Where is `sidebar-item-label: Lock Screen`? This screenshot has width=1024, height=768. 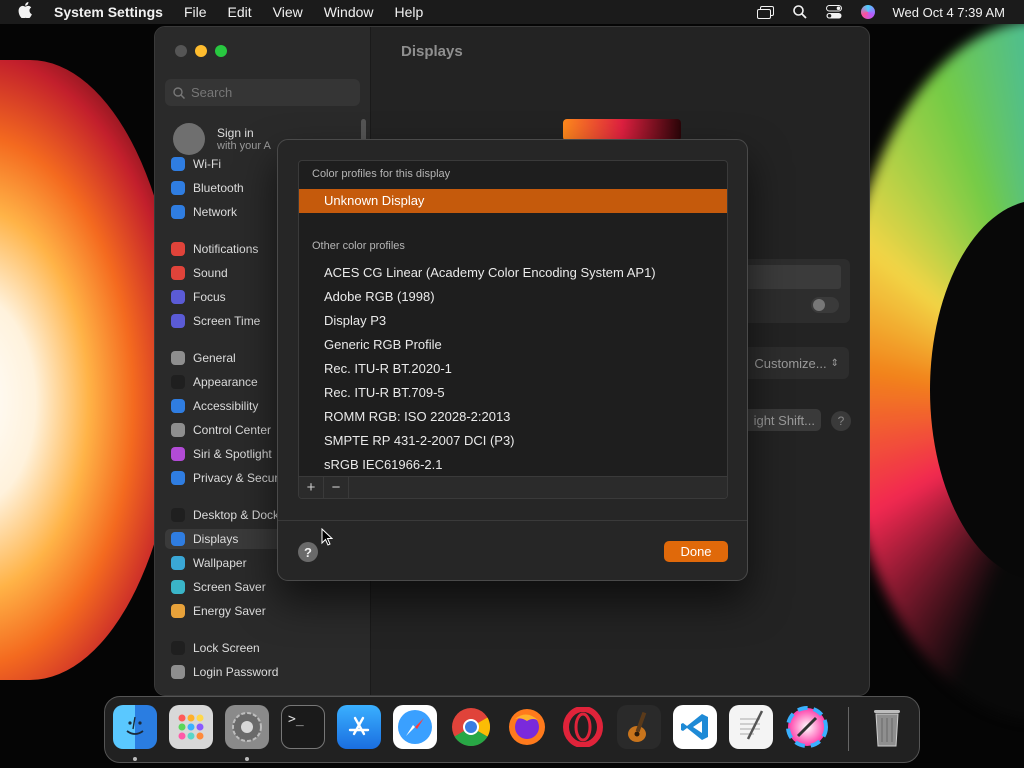
sidebar-item-label: Lock Screen is located at coordinates (226, 648).